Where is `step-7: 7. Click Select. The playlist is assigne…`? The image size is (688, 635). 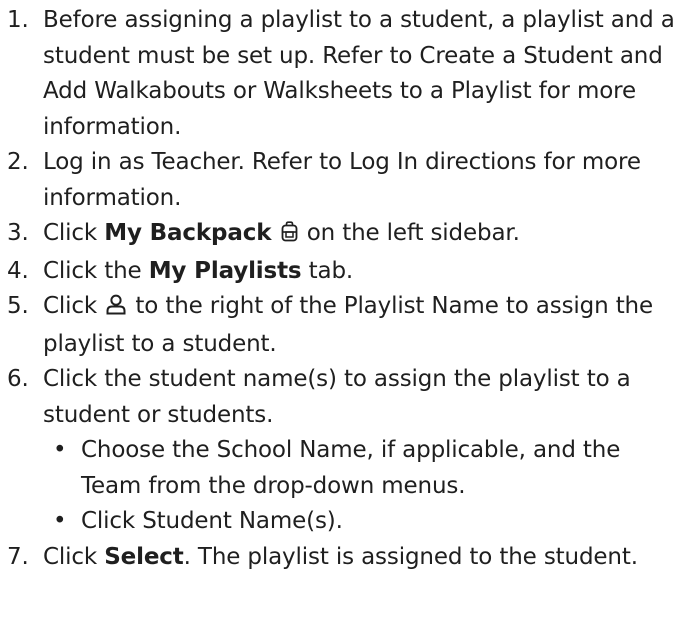 step-7: 7. Click Select. The playlist is assigne… is located at coordinates (343, 558).